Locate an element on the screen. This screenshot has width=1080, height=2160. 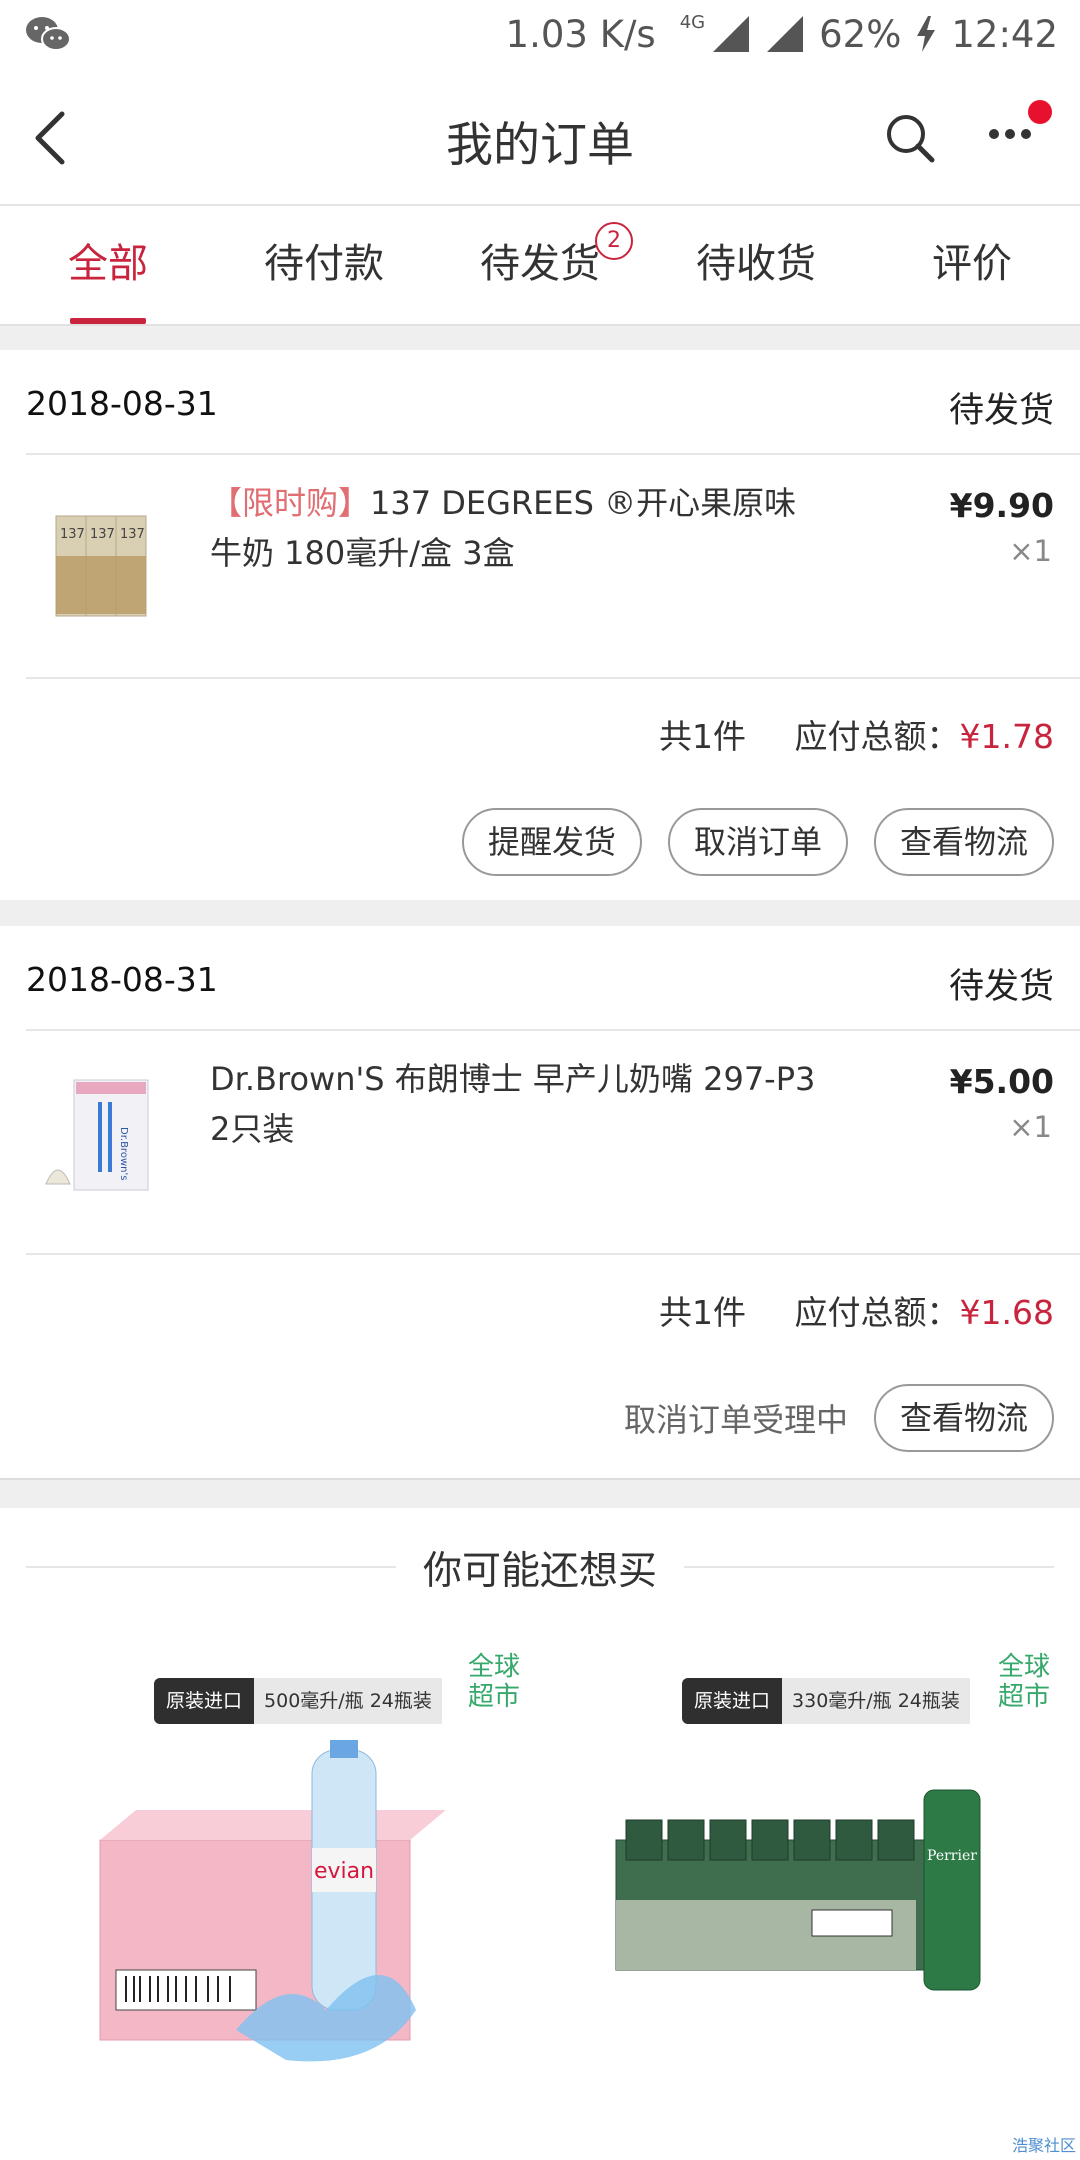
order-summary: 共1件 应付总额：¥1.68 is located at coordinates (856, 1310).